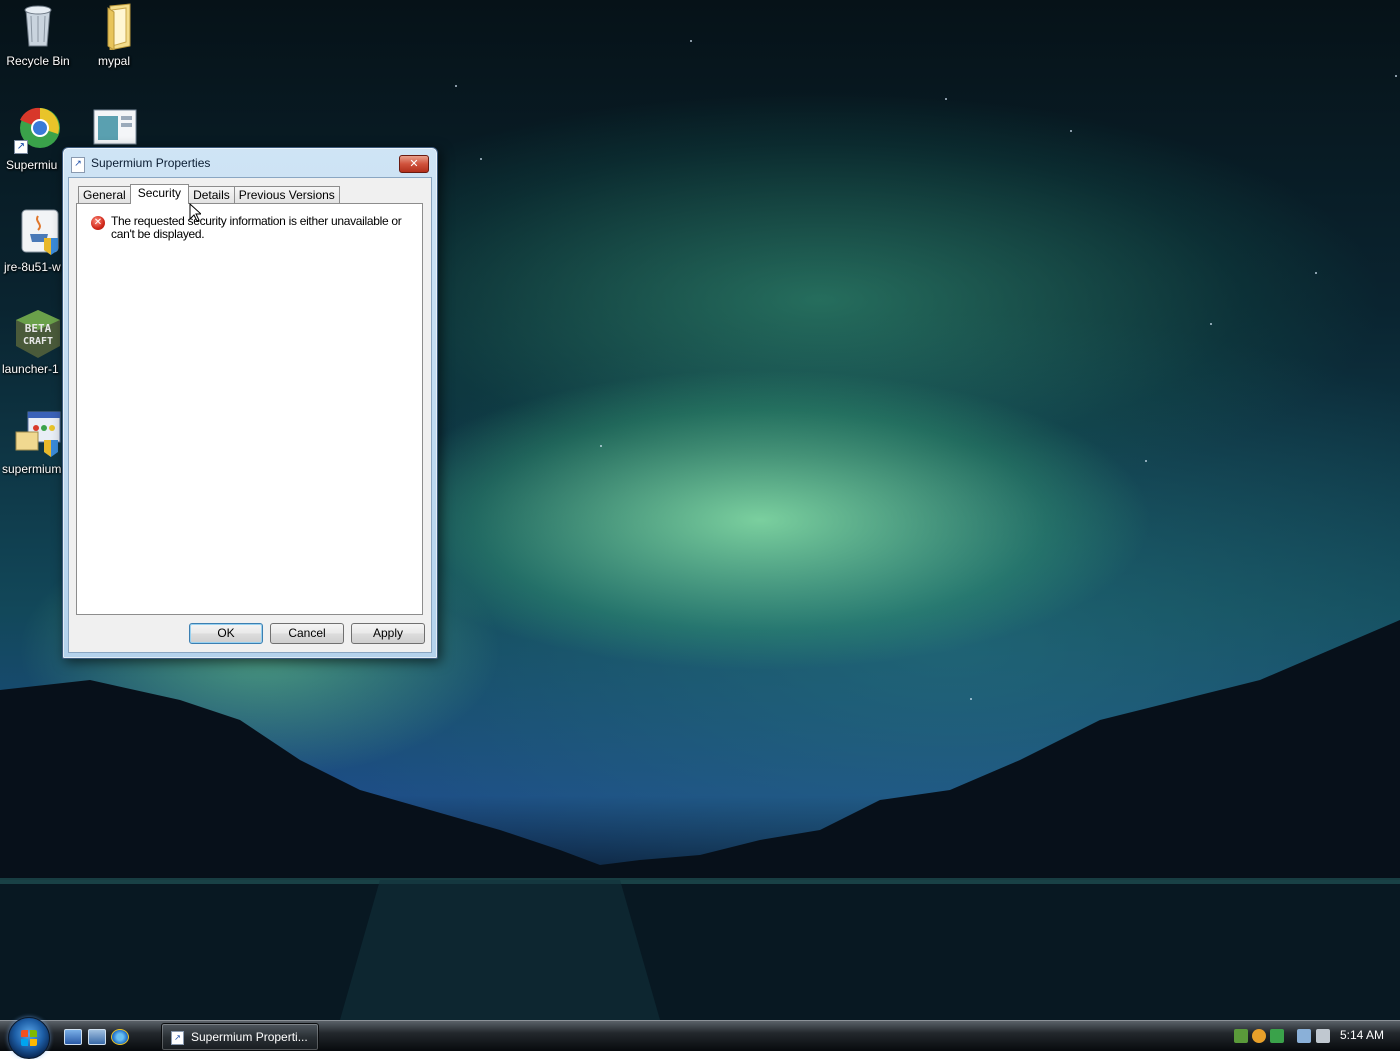 The width and height of the screenshot is (1400, 1059). I want to click on network-connection-icon, so click(1304, 1036).